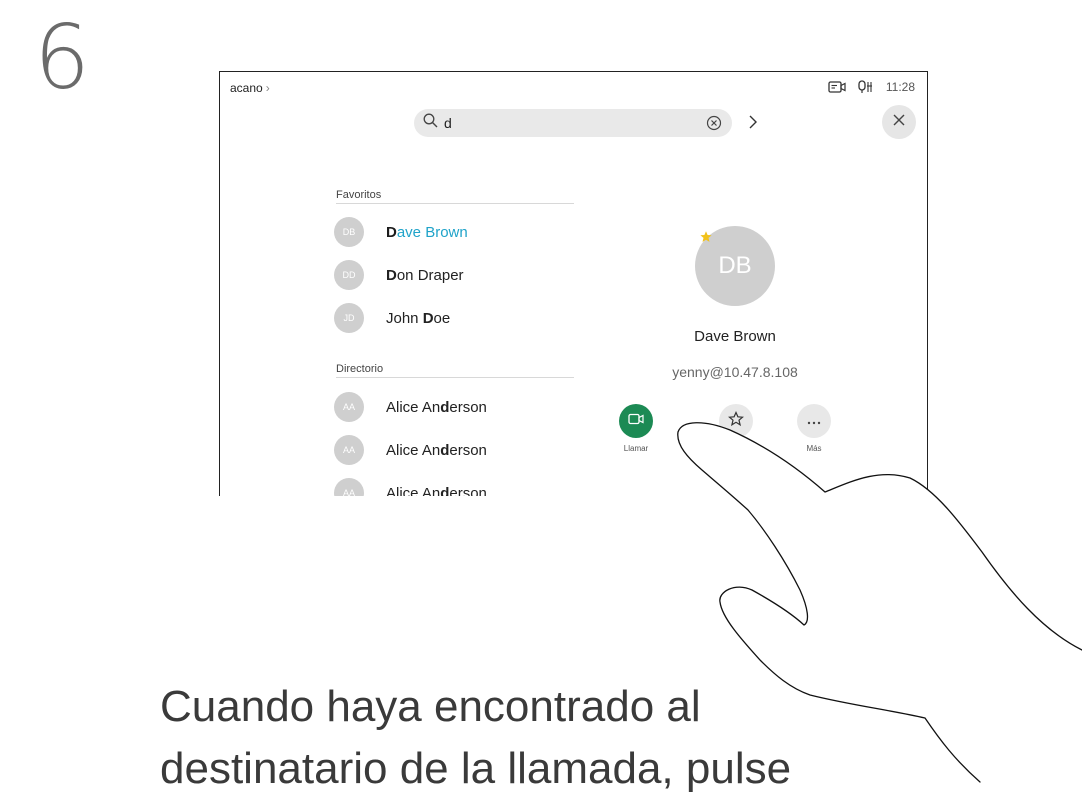 Image resolution: width=1082 pixels, height=800 pixels. What do you see at coordinates (430, 706) in the screenshot?
I see `instruction-line-1: Cuando haya encontrado al` at bounding box center [430, 706].